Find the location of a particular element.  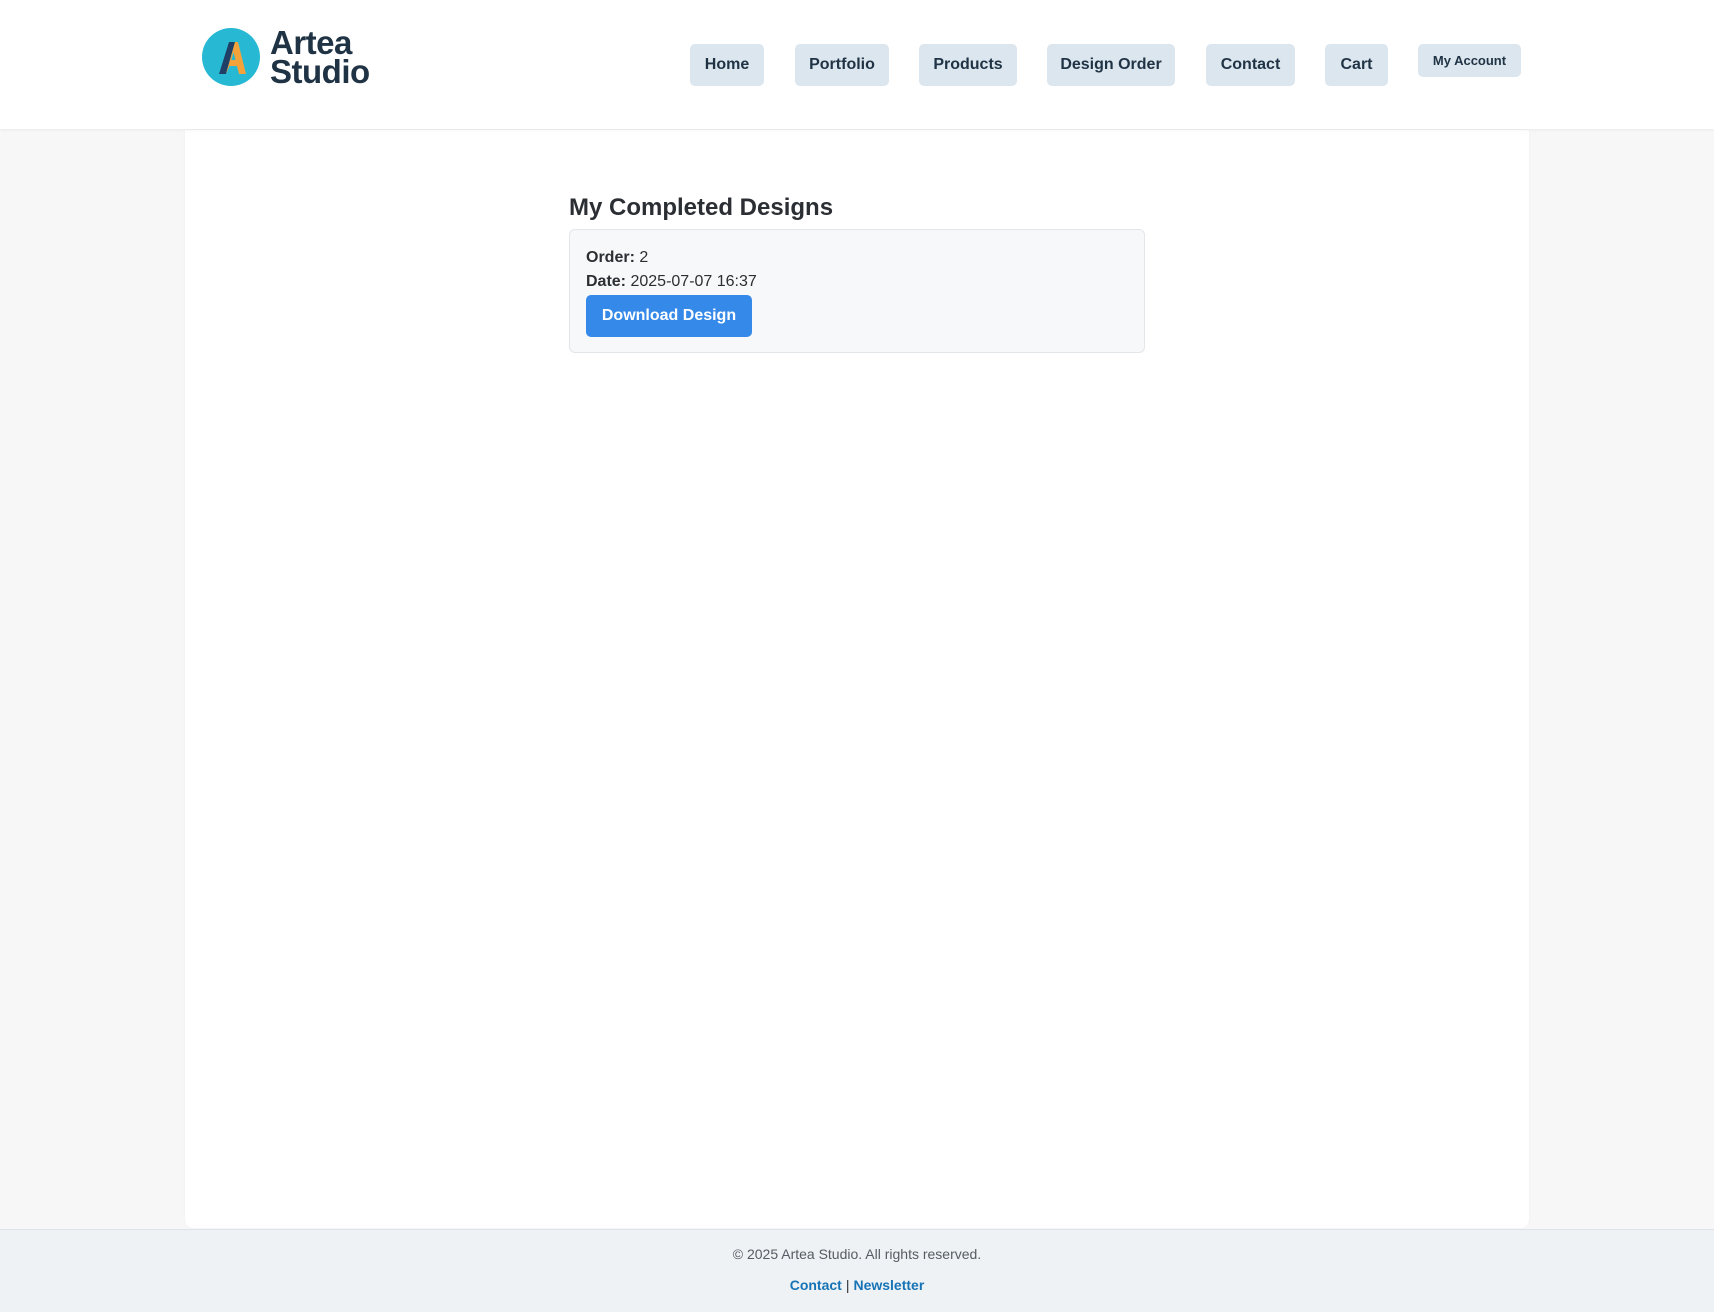

date-info: Date: 2025-07-07 16:37 is located at coordinates (671, 282).